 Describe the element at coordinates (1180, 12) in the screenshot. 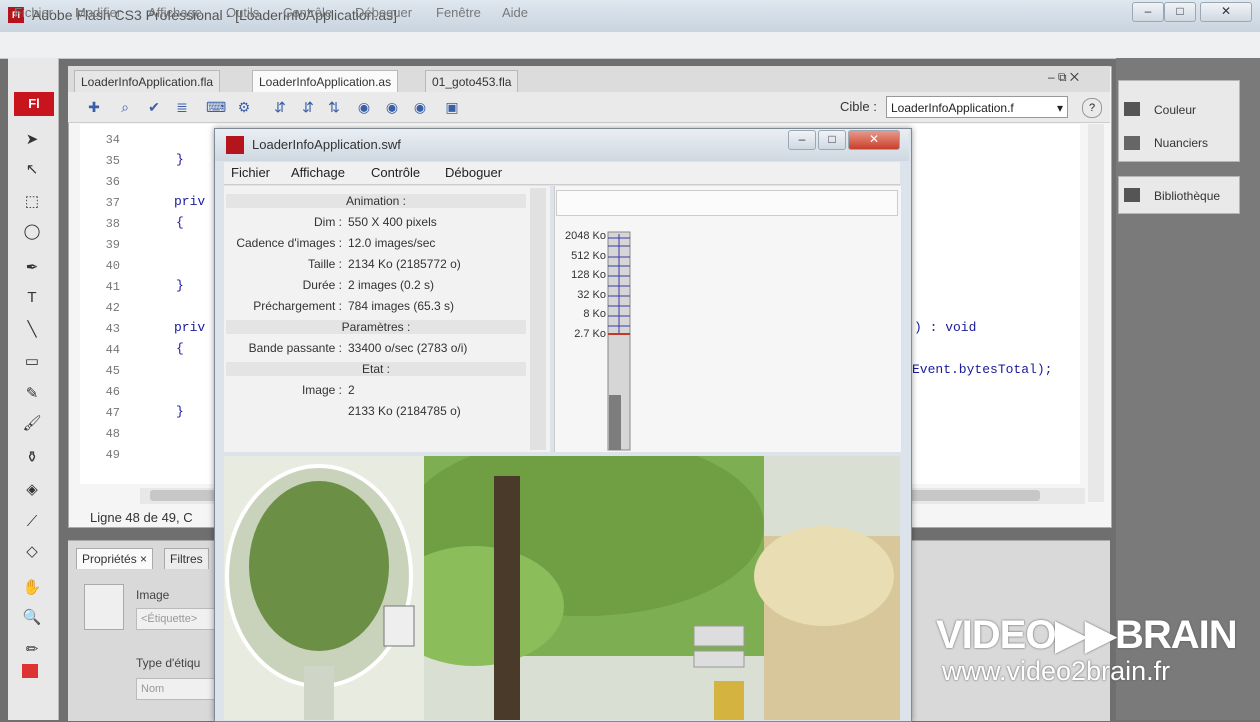

I see `maximize-icon: □` at that location.